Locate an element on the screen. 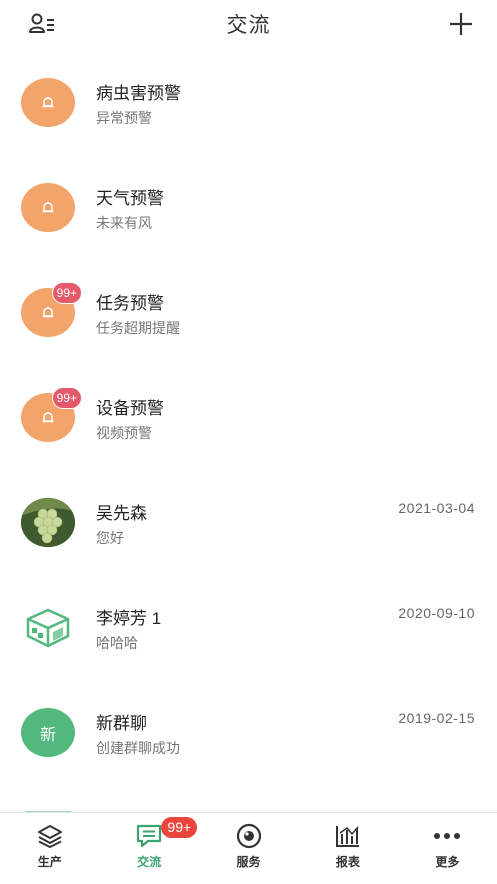  conversation-name: 吴先森 is located at coordinates (121, 513).